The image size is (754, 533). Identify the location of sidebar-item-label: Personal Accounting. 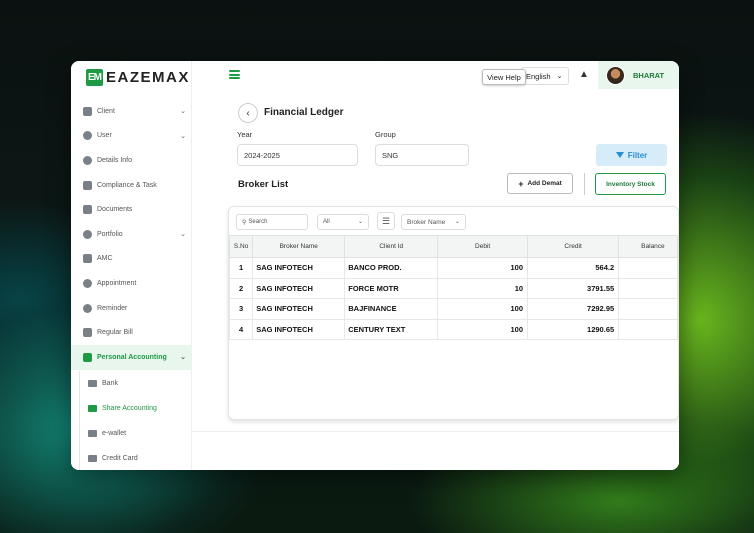
(132, 357).